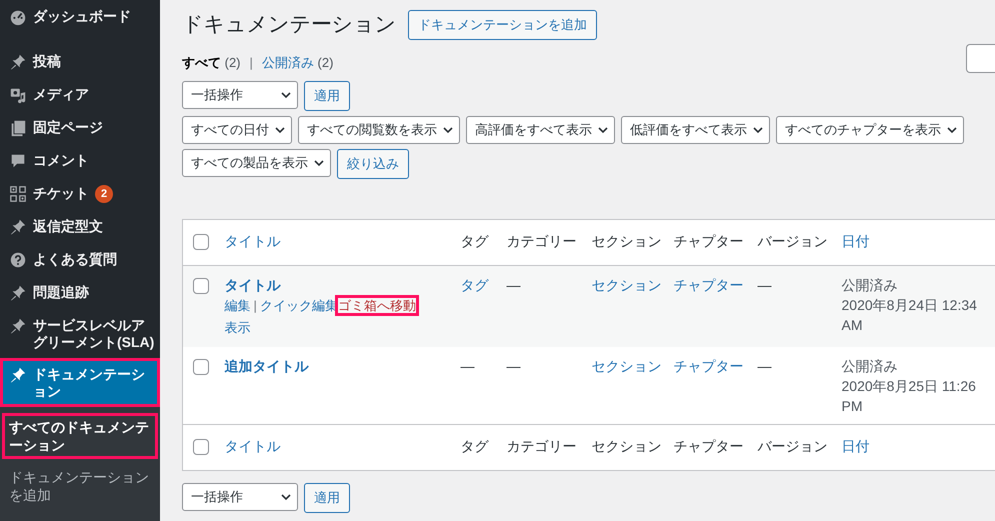  What do you see at coordinates (18, 194) in the screenshot?
I see `grid-icon` at bounding box center [18, 194].